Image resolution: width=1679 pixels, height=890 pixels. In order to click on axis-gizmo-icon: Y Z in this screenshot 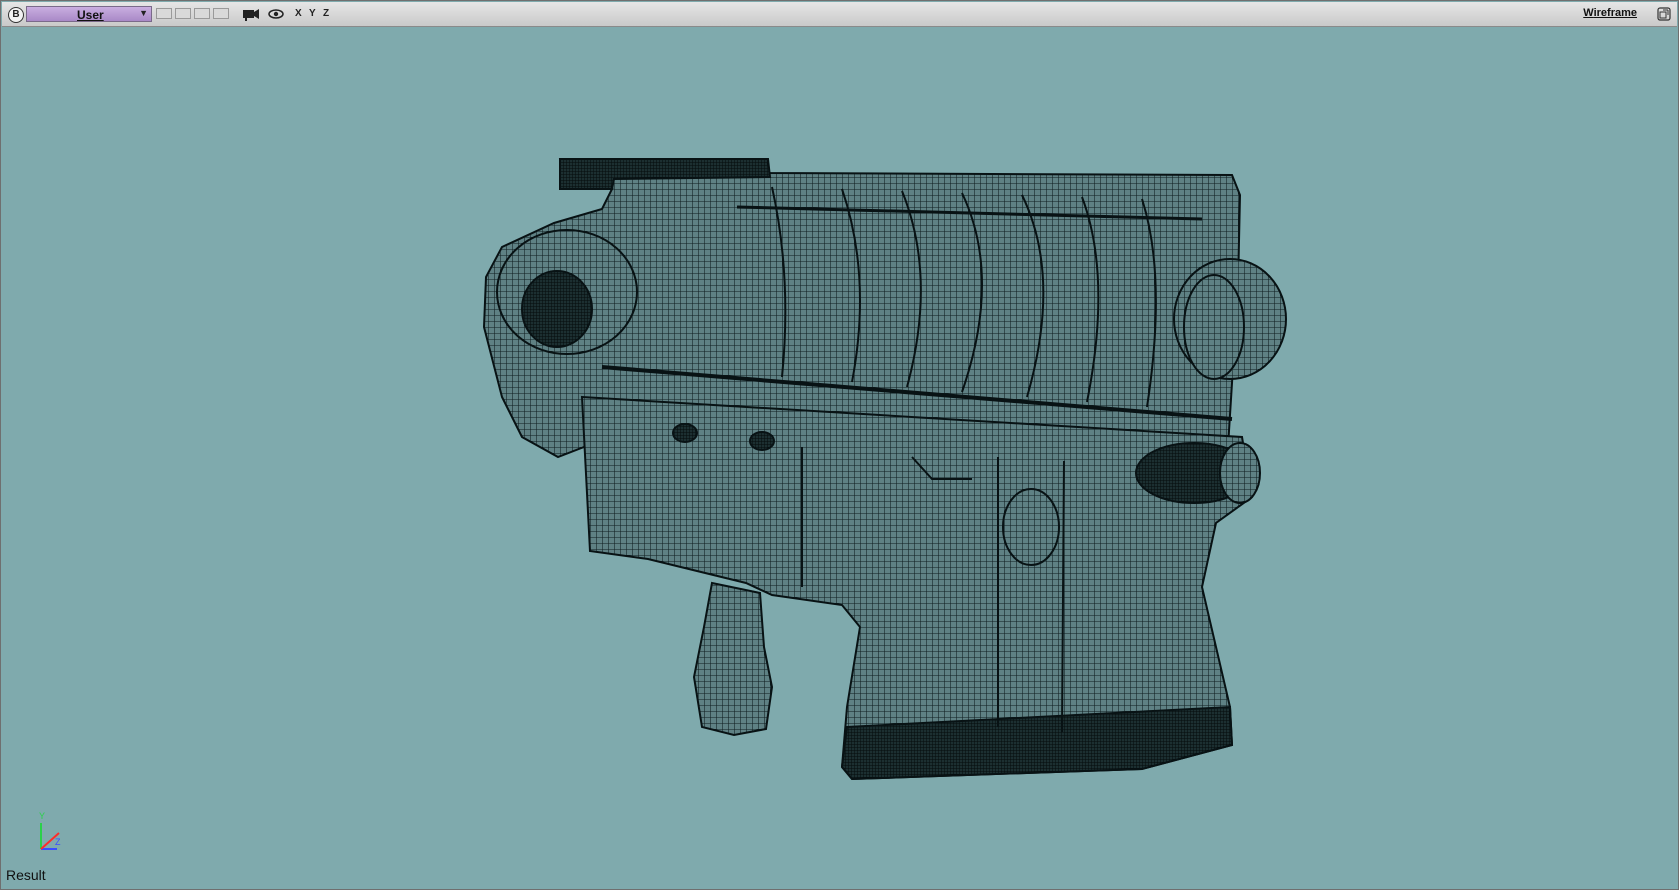, I will do `click(50, 830)`.